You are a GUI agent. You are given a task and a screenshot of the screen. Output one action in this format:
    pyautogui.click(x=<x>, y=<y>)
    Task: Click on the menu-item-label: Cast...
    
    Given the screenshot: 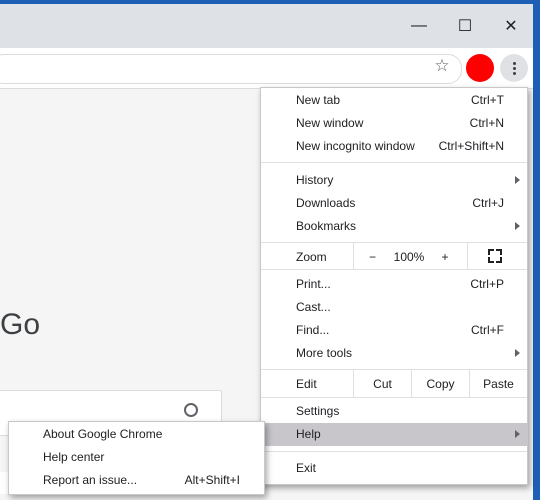 What is the action you would take?
    pyautogui.click(x=313, y=307)
    